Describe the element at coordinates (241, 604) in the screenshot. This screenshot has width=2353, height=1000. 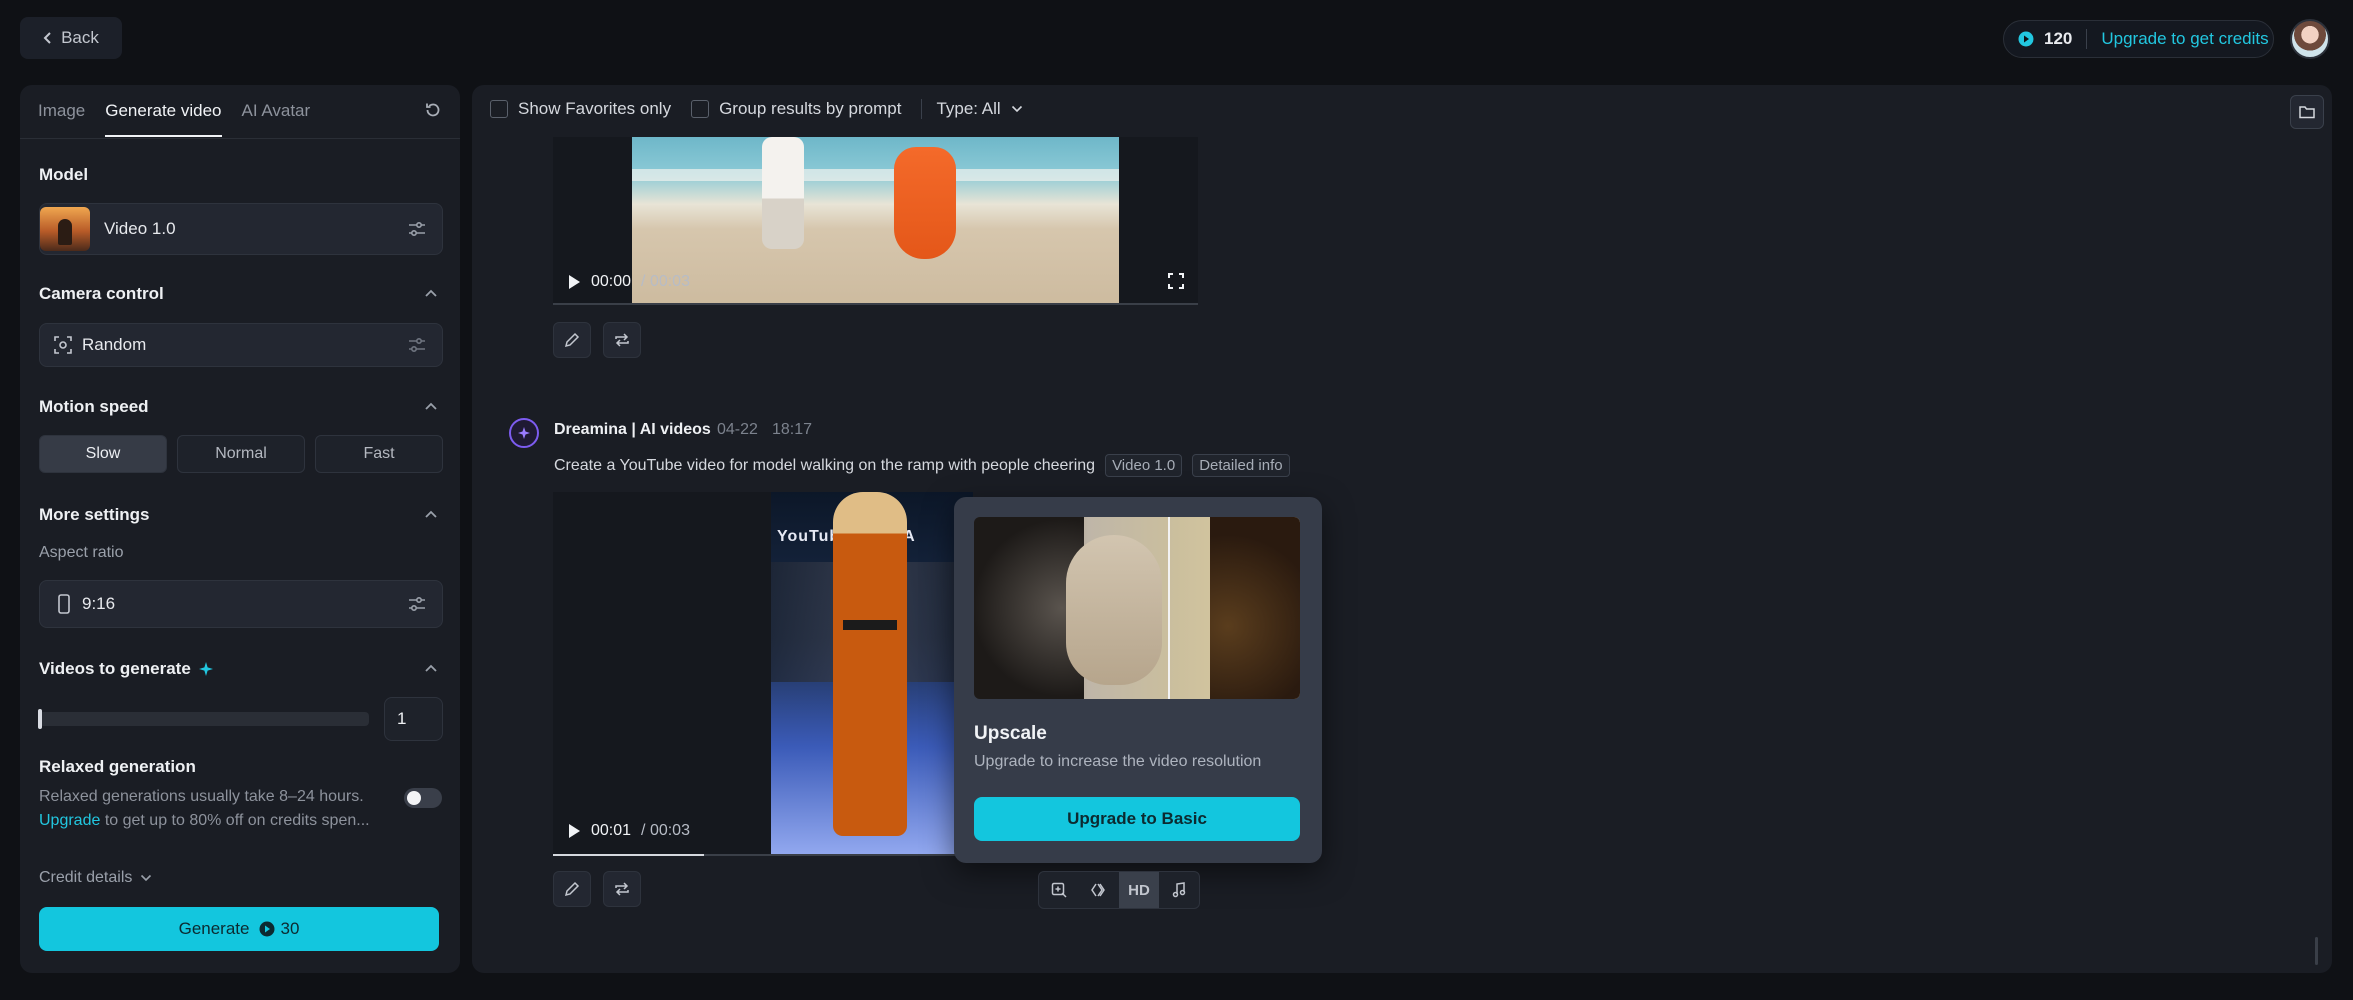
I see `aspect-ratio-select: 9:16` at that location.